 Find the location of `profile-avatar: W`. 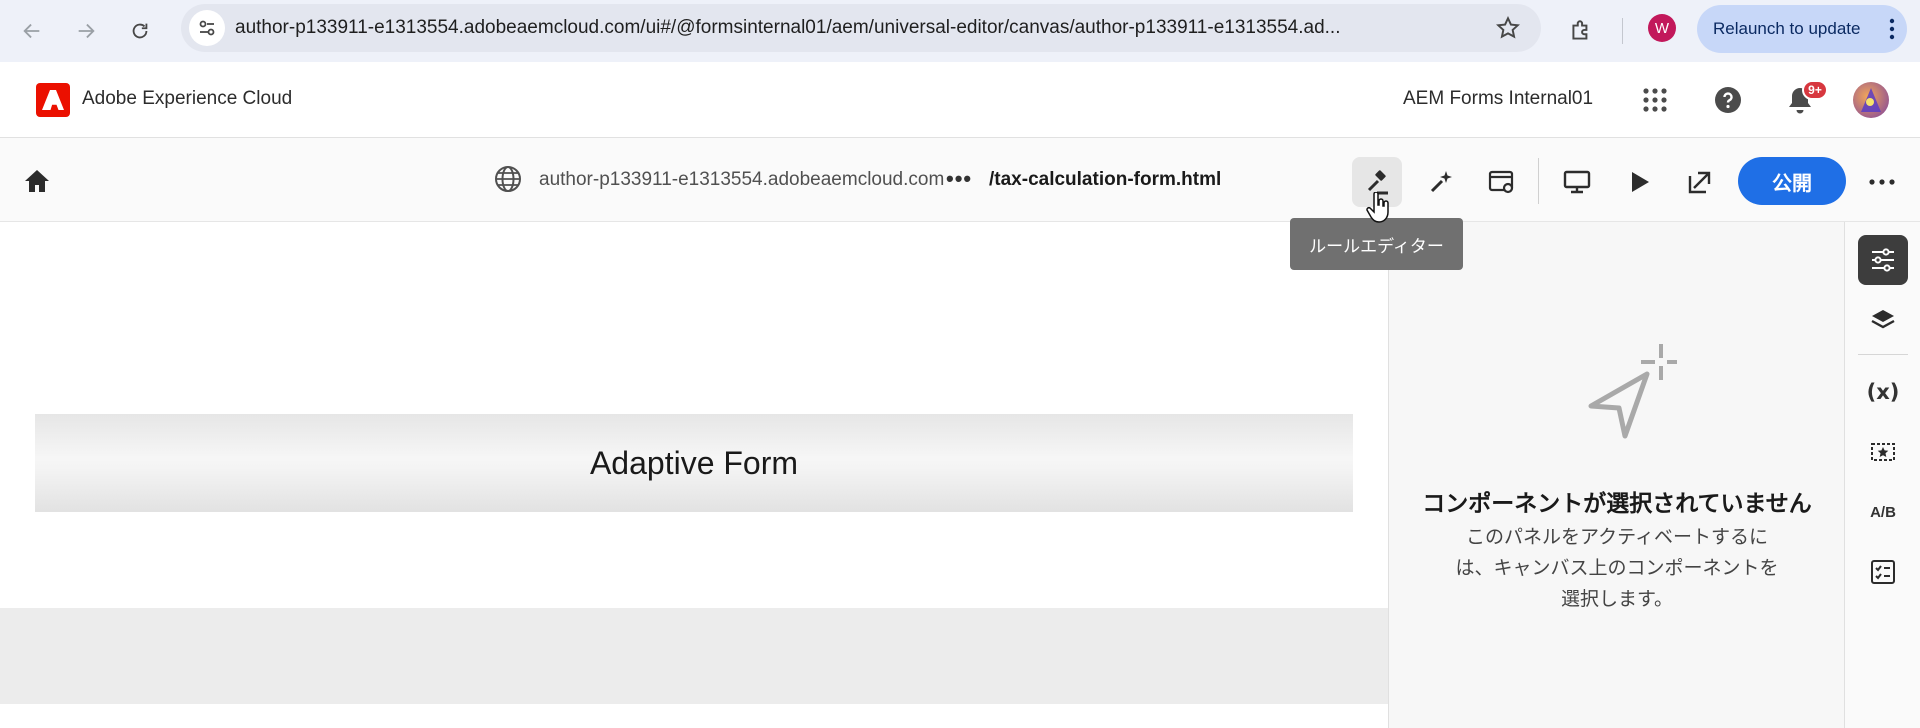

profile-avatar: W is located at coordinates (1662, 28).